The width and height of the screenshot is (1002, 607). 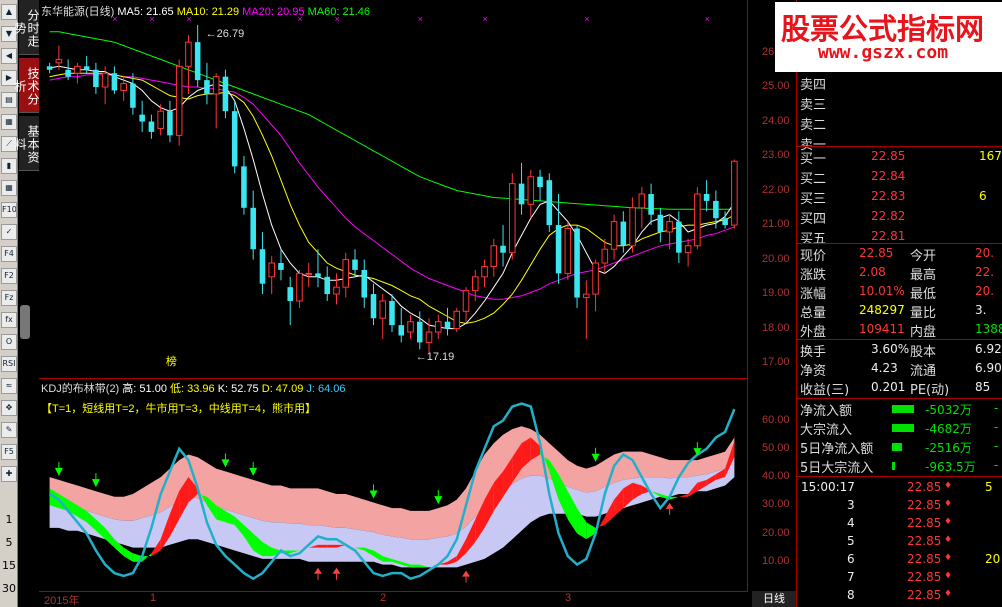 What do you see at coordinates (80, 389) in the screenshot?
I see `indicator-title: KDJ的布林带(2)` at bounding box center [80, 389].